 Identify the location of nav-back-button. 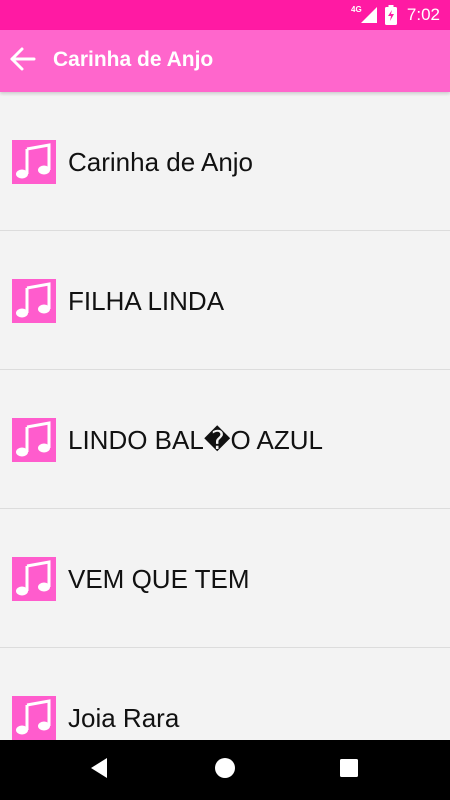
(99, 770).